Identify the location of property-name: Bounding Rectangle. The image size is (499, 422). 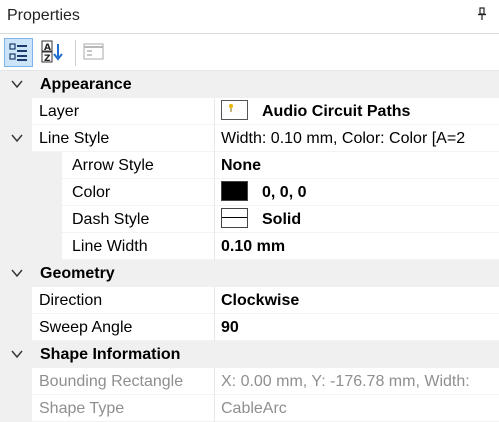
(111, 381).